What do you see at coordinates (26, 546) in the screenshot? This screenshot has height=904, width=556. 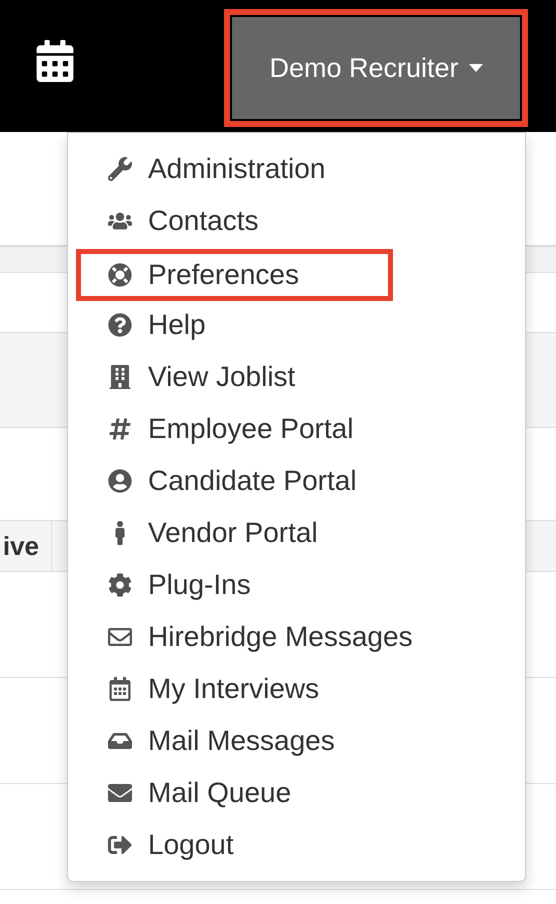 I see `column-header: ive` at bounding box center [26, 546].